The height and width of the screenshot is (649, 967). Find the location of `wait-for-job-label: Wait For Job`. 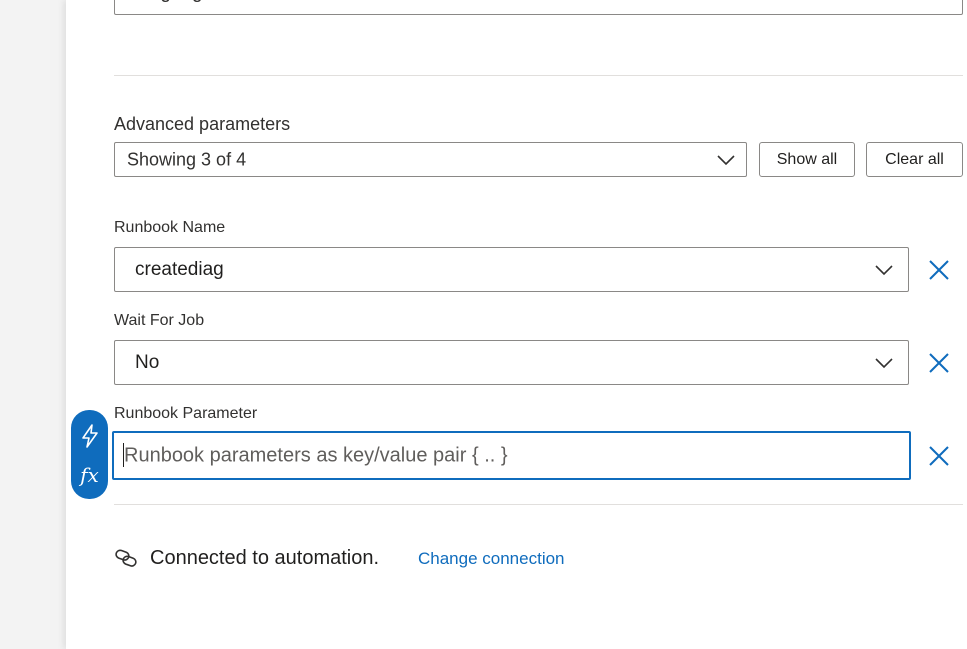

wait-for-job-label: Wait For Job is located at coordinates (159, 320).